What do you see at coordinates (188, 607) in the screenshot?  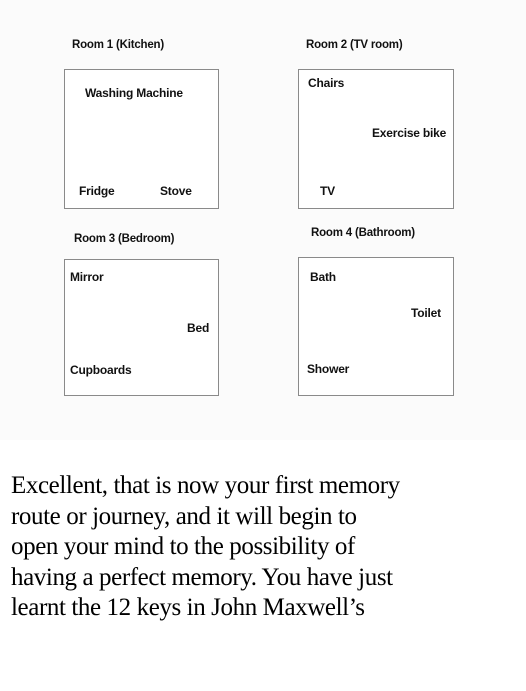 I see `body-line-5: learnt the 12 keys in John Maxwell’s` at bounding box center [188, 607].